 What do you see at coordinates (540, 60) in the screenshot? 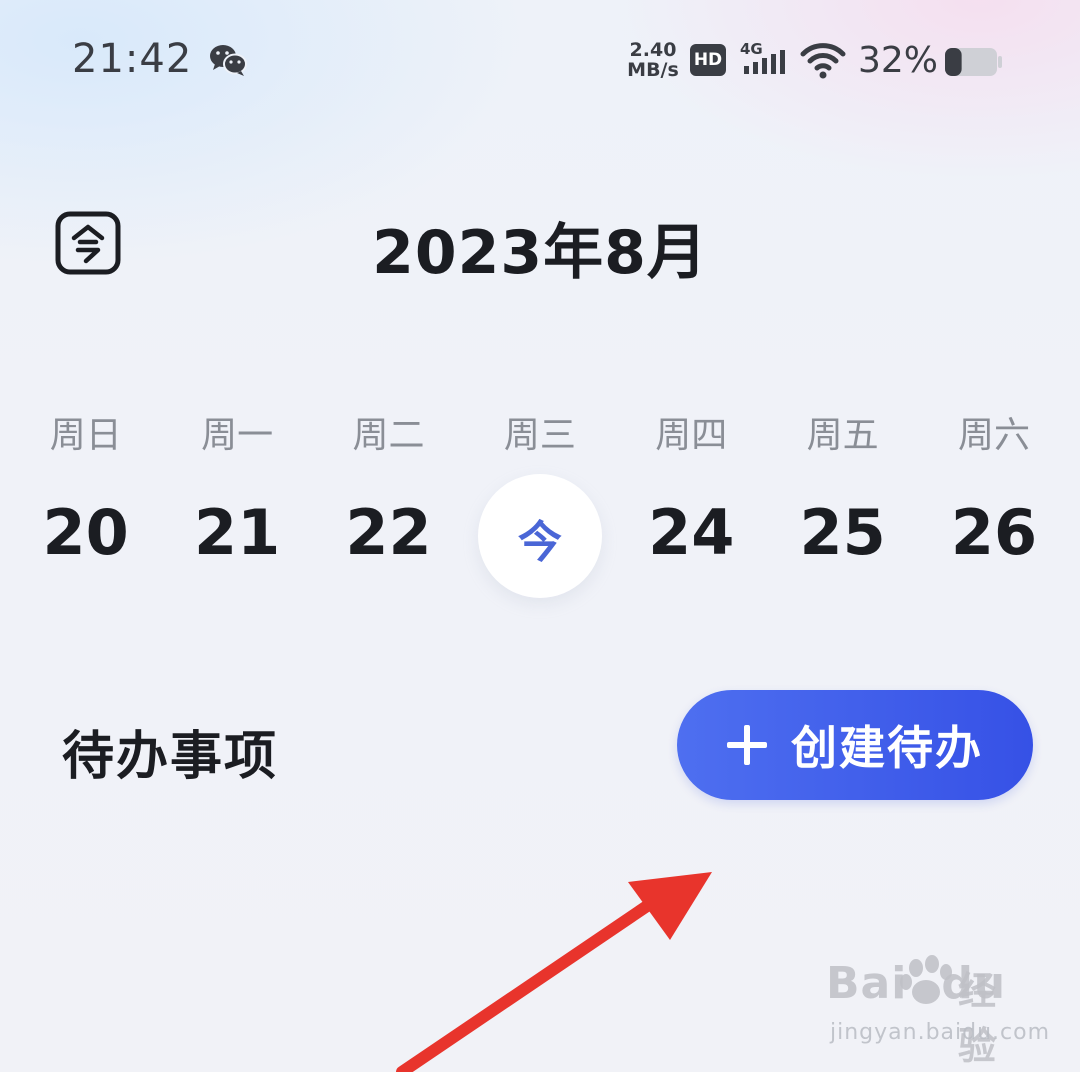
I see `status-bar: 21:42 2.40 MB/s HD 4G 32%` at bounding box center [540, 60].